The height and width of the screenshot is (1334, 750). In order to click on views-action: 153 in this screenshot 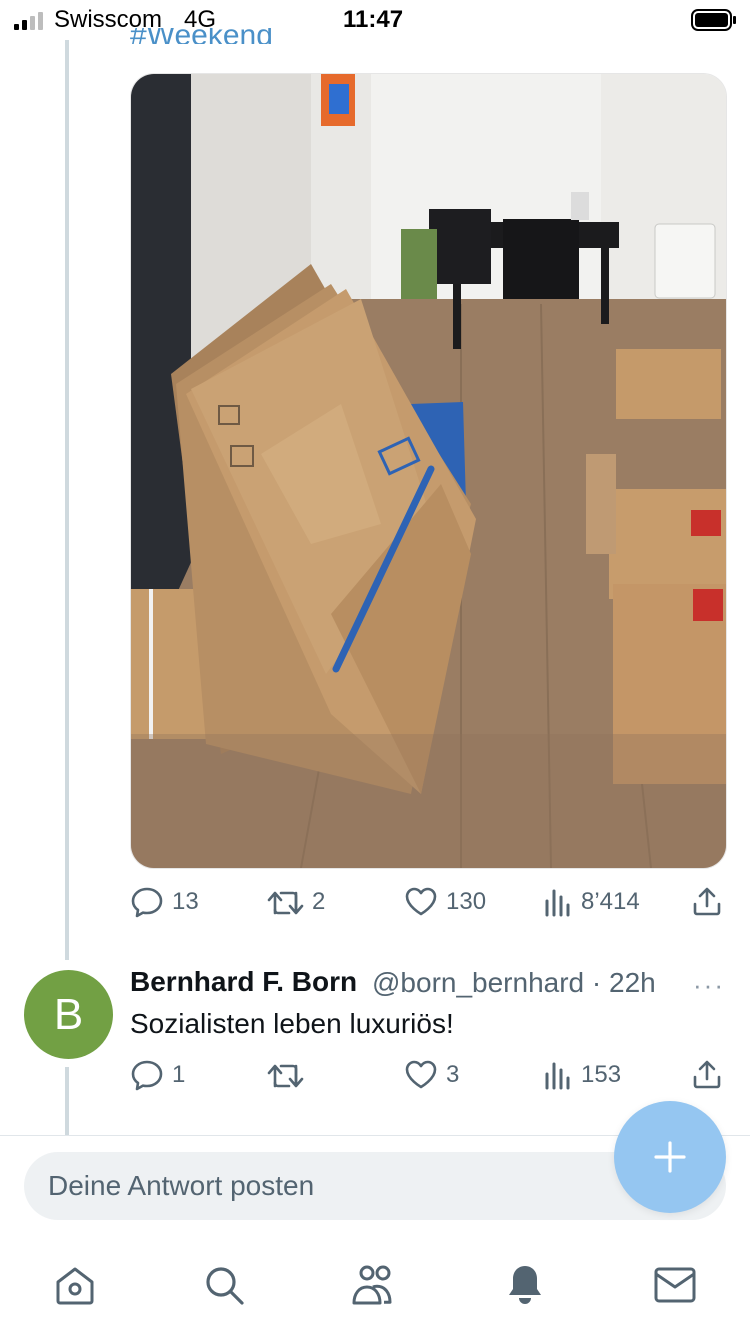, I will do `click(582, 1075)`.